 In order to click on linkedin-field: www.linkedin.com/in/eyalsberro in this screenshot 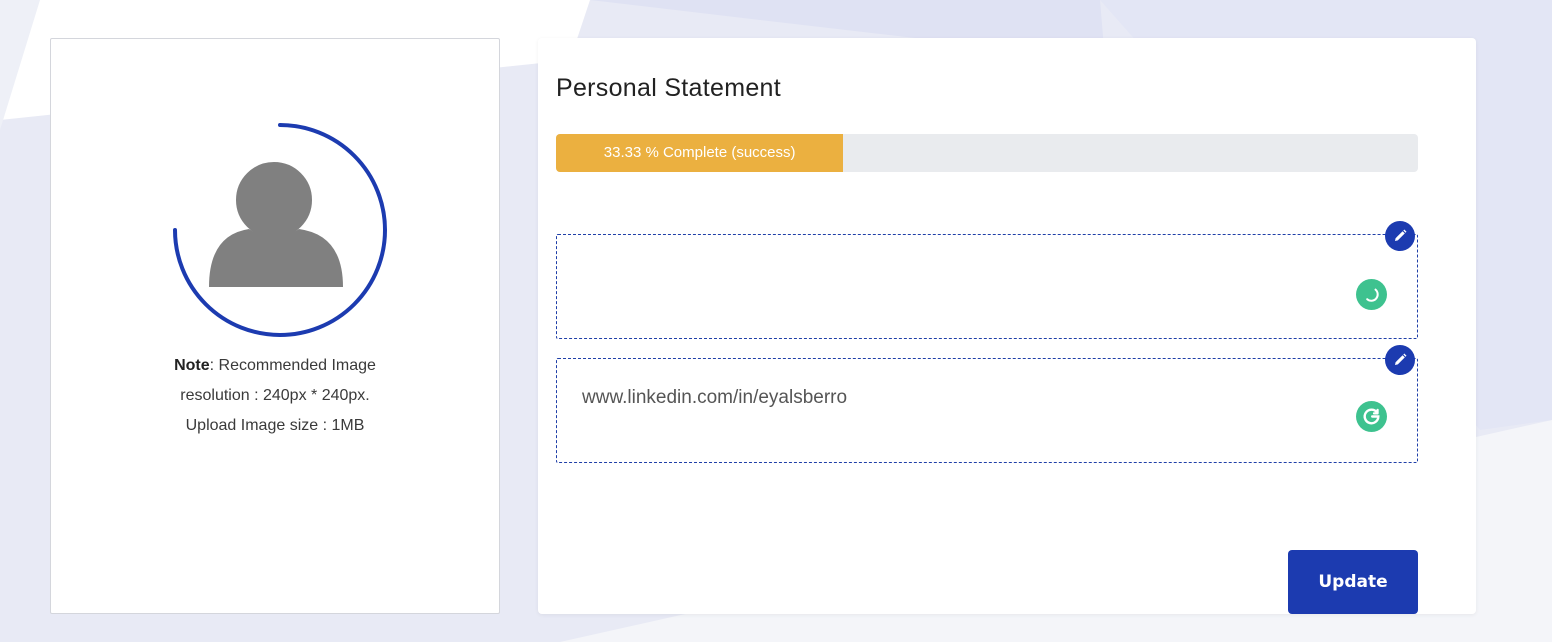, I will do `click(987, 404)`.